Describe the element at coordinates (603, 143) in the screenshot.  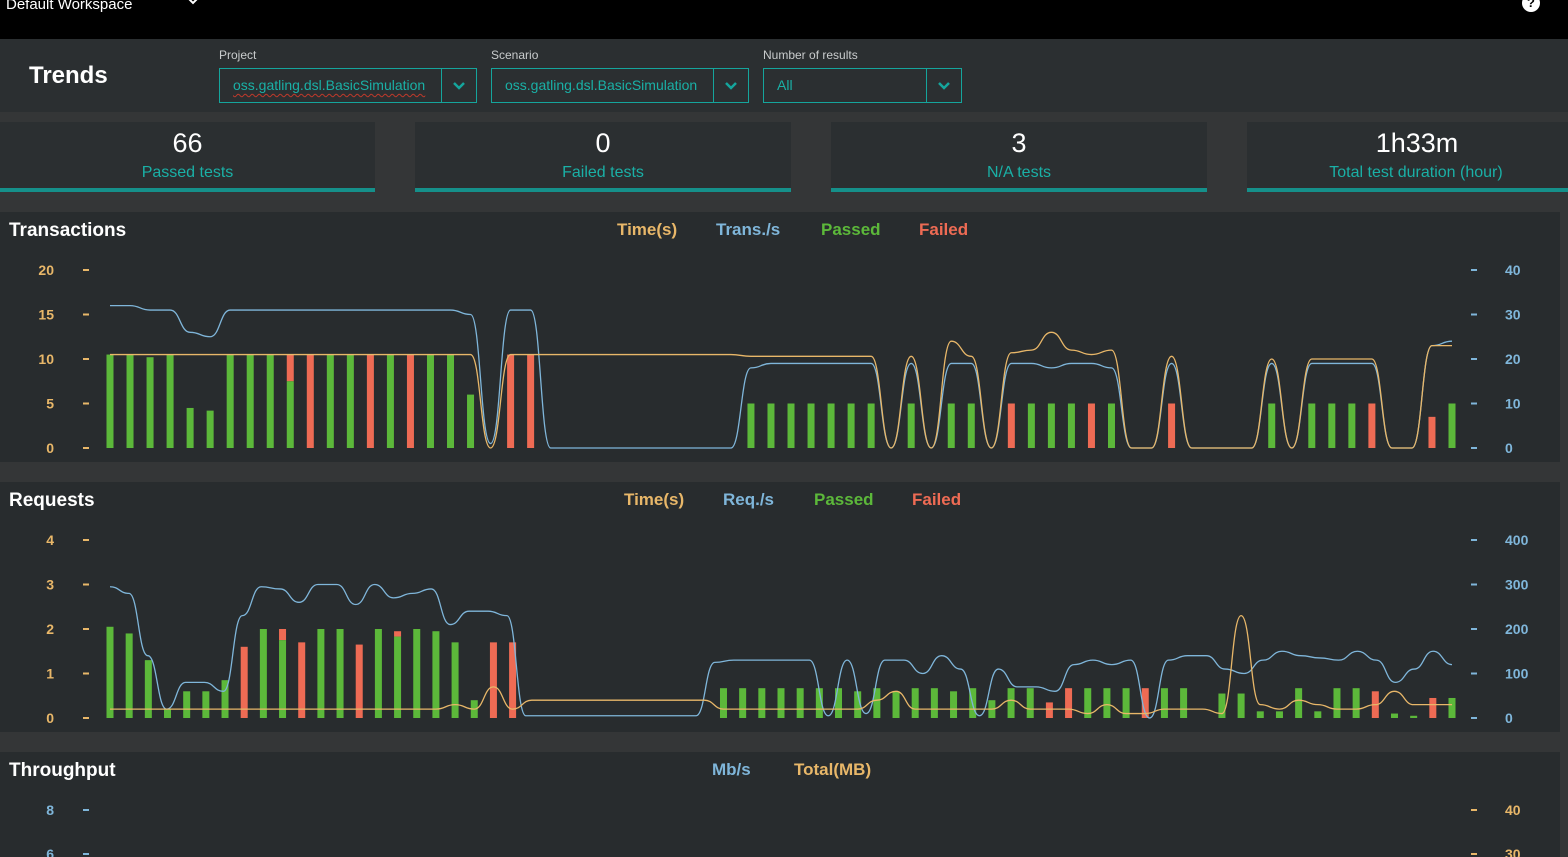
I see `failed-tests-value: 0` at that location.